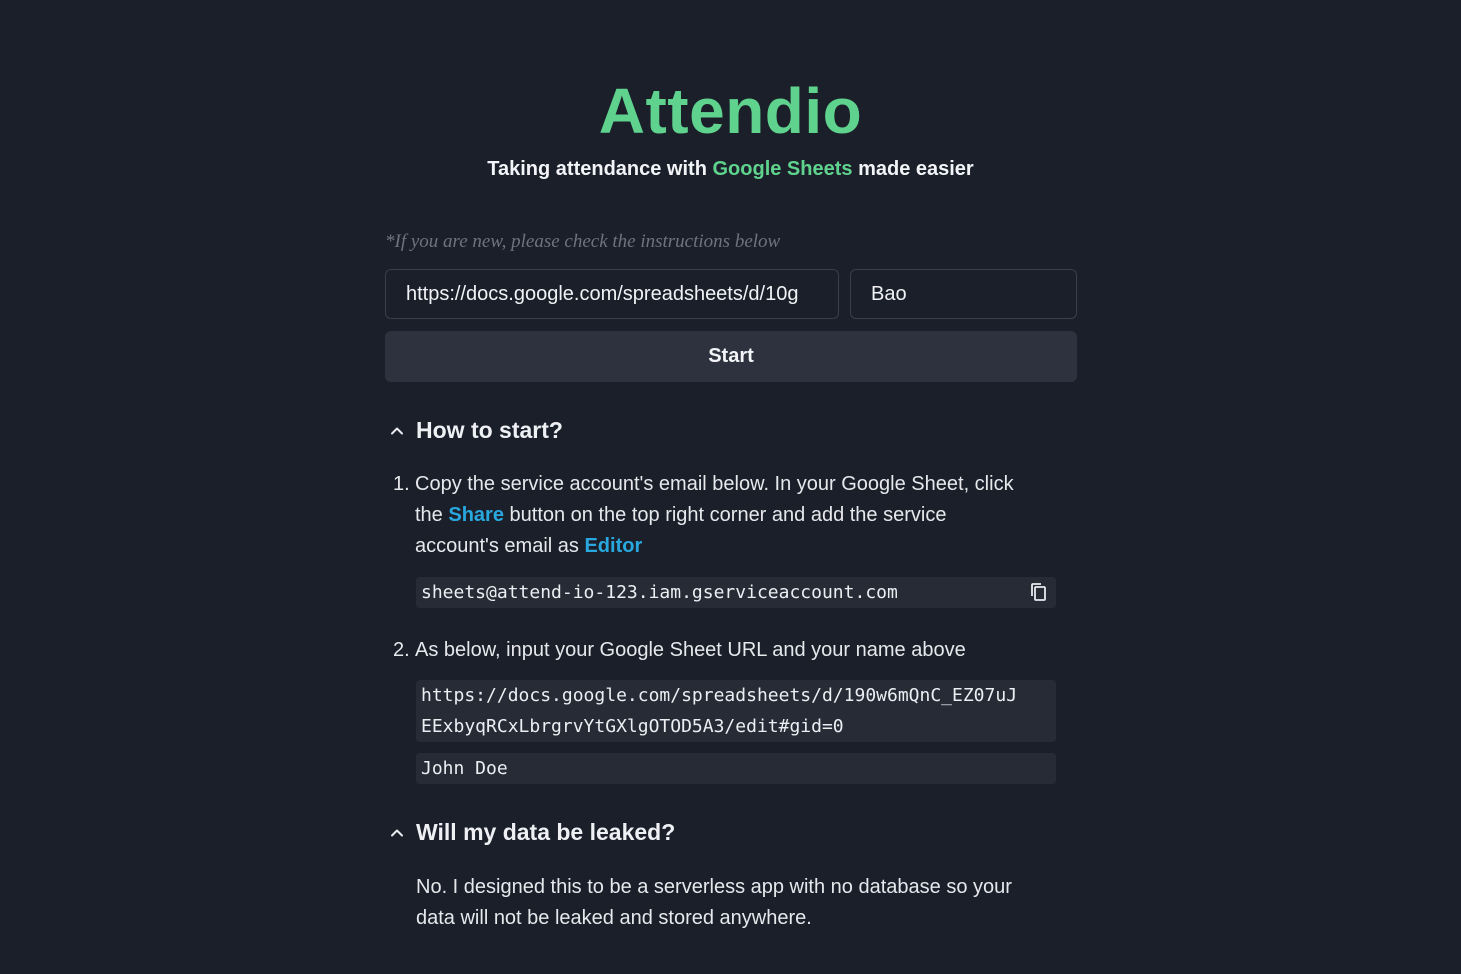 This screenshot has width=1461, height=974. Describe the element at coordinates (546, 832) in the screenshot. I see `faq-data-leak-heading: Will my data be leaked?` at that location.